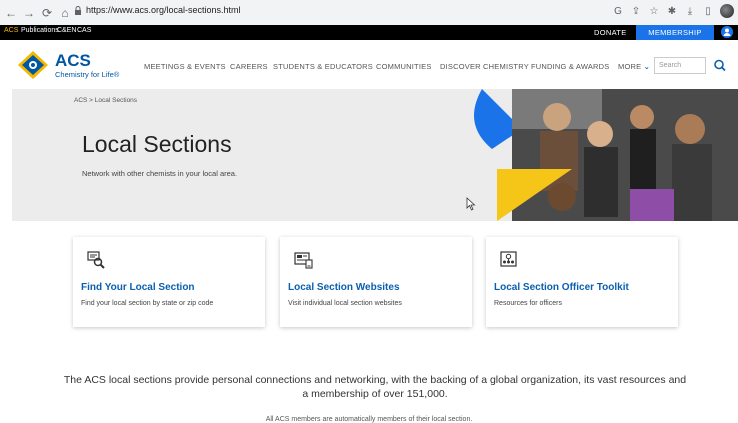 This screenshot has width=738, height=423. Describe the element at coordinates (528, 303) in the screenshot. I see `card-description: Resources for officers` at that location.